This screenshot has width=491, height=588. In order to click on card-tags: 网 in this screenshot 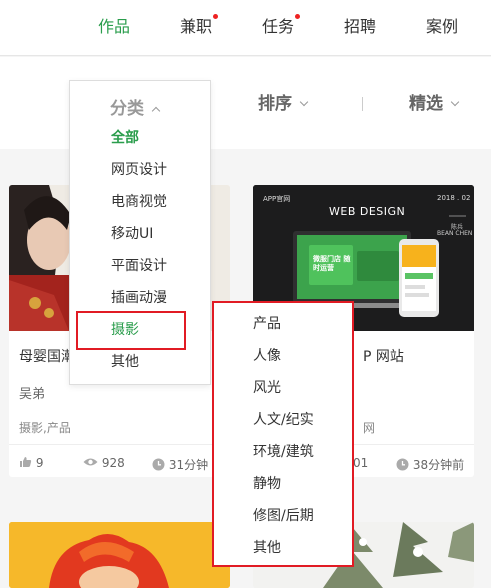, I will do `click(369, 428)`.